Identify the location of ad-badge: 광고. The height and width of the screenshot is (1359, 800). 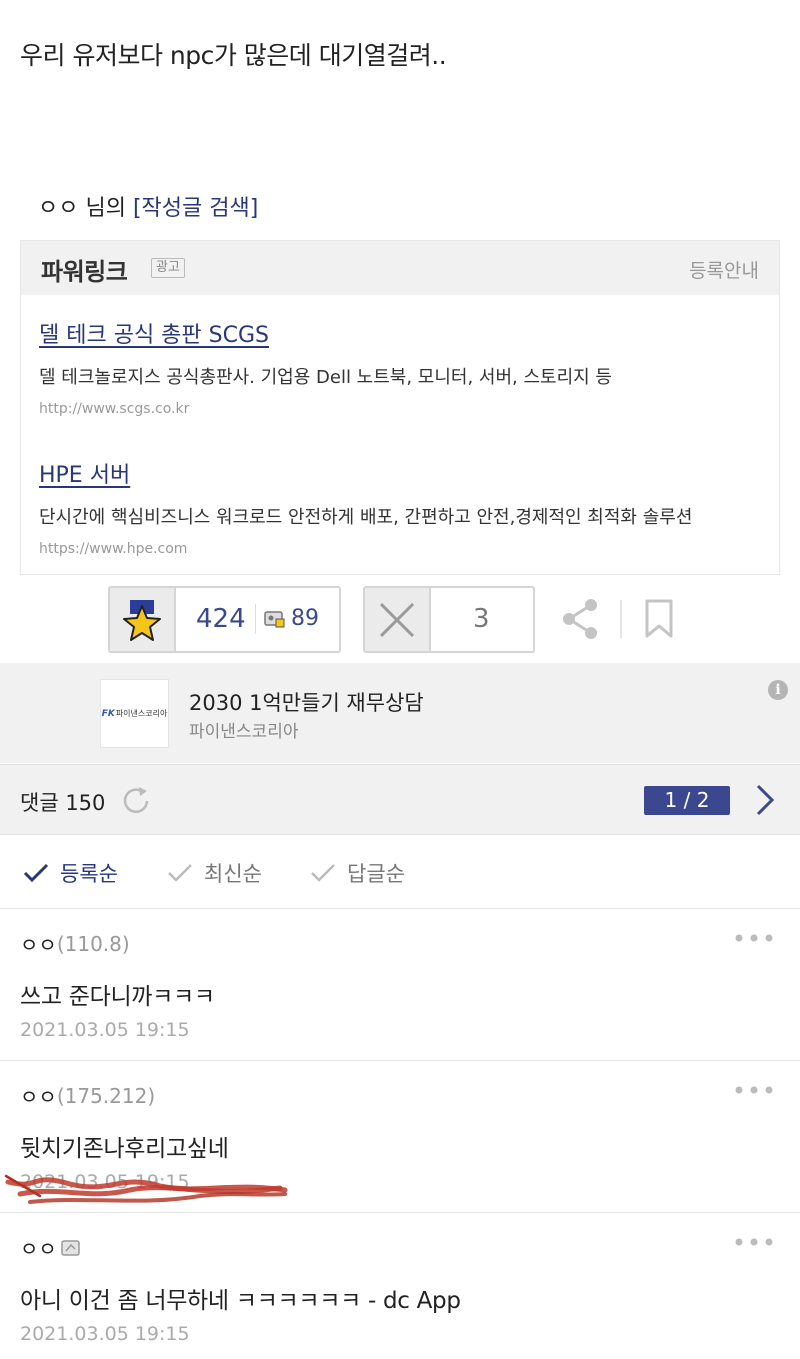
(168, 268).